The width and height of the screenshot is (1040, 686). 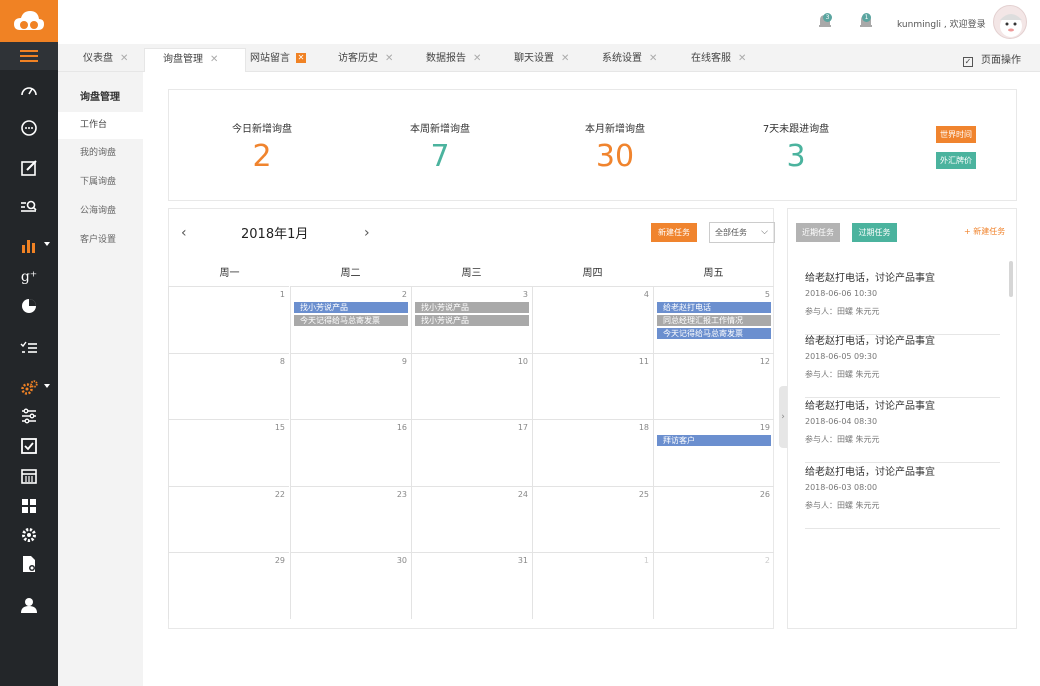 What do you see at coordinates (350, 518) in the screenshot?
I see `calendar-day-cell: 23` at bounding box center [350, 518].